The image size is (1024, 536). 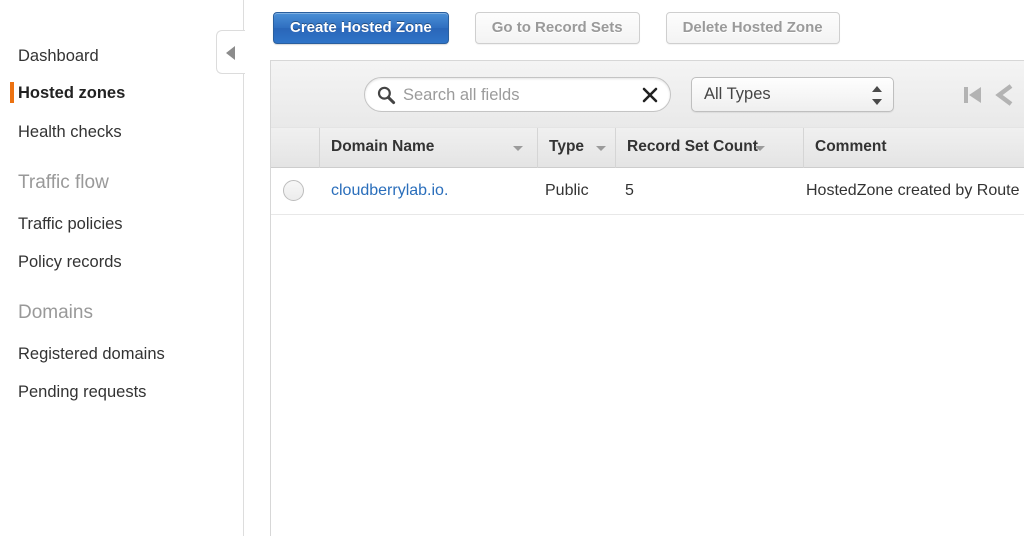 What do you see at coordinates (293, 190) in the screenshot?
I see `row-select-radio` at bounding box center [293, 190].